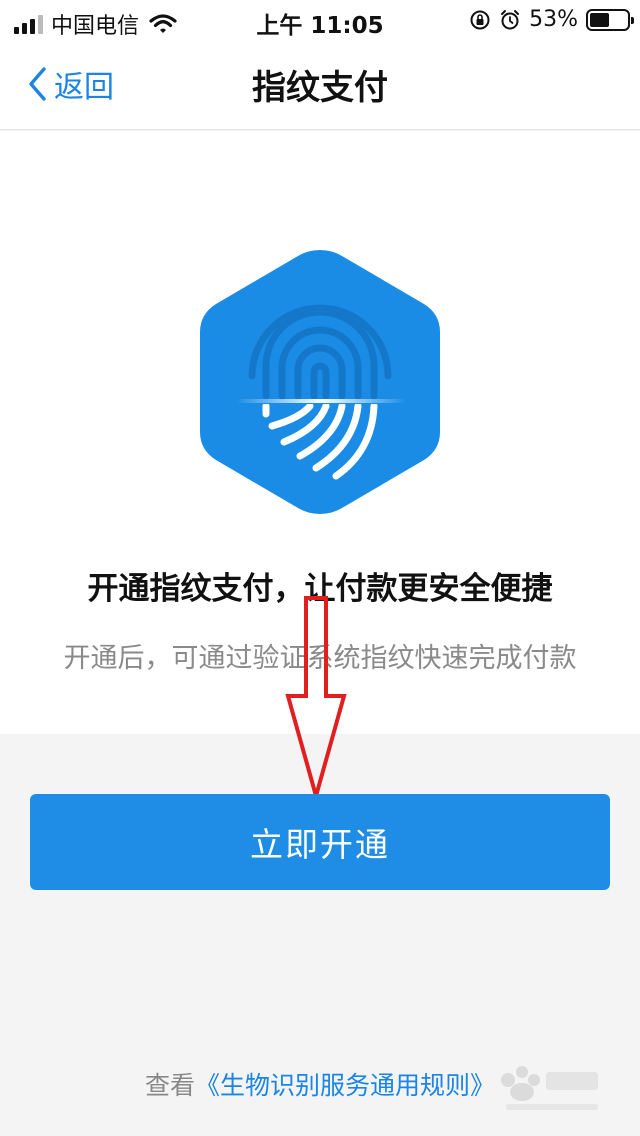 The width and height of the screenshot is (640, 1136). I want to click on navigation-bar: 返回 指纹支付, so click(320, 85).